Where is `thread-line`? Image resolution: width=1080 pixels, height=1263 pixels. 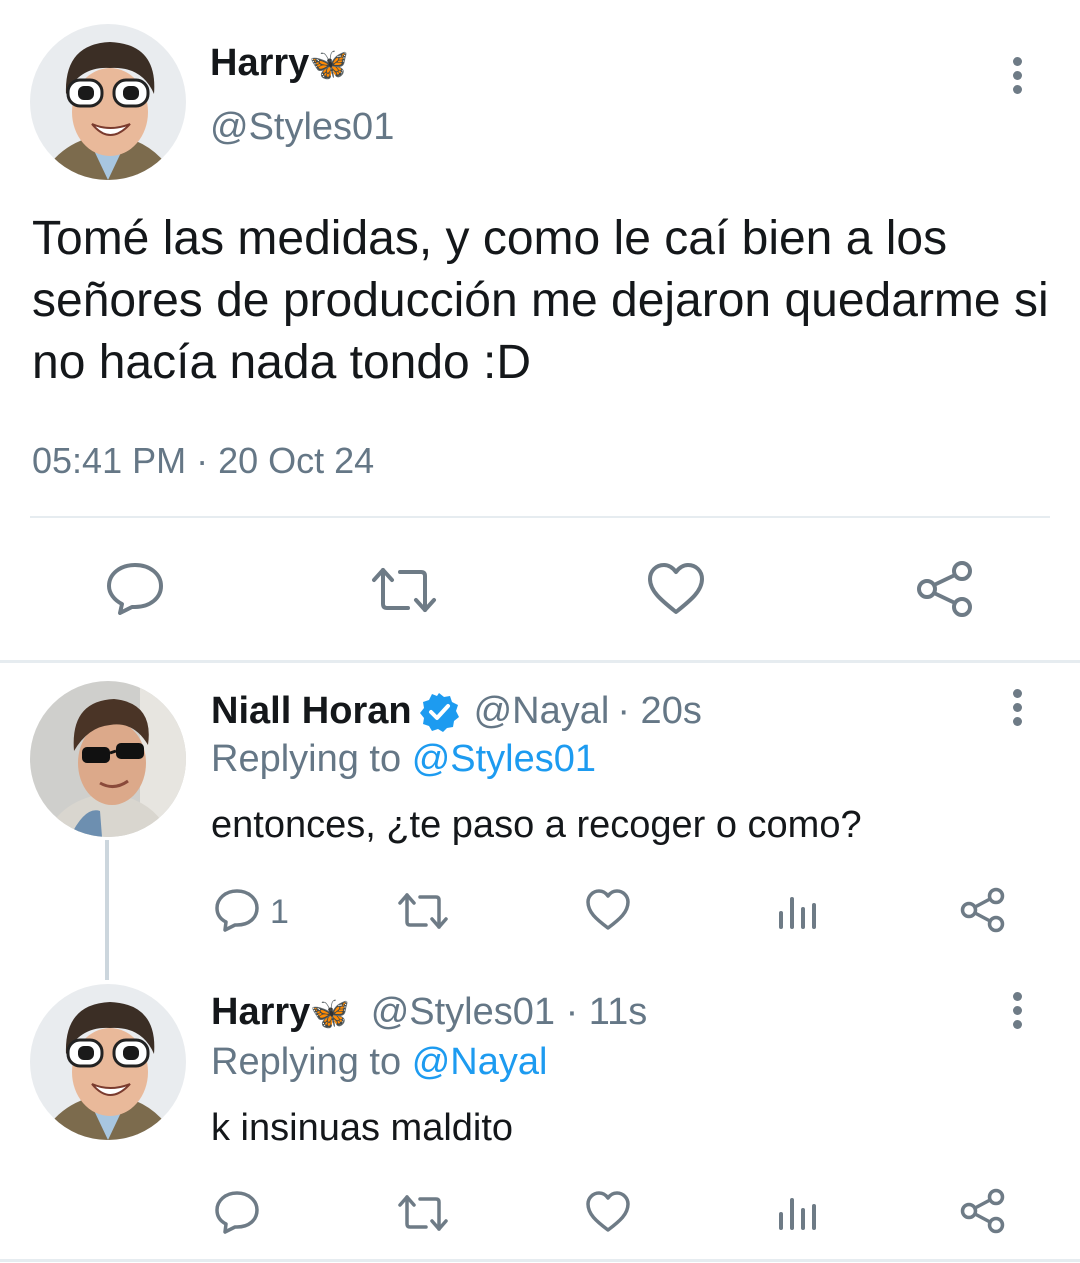
thread-line is located at coordinates (107, 910).